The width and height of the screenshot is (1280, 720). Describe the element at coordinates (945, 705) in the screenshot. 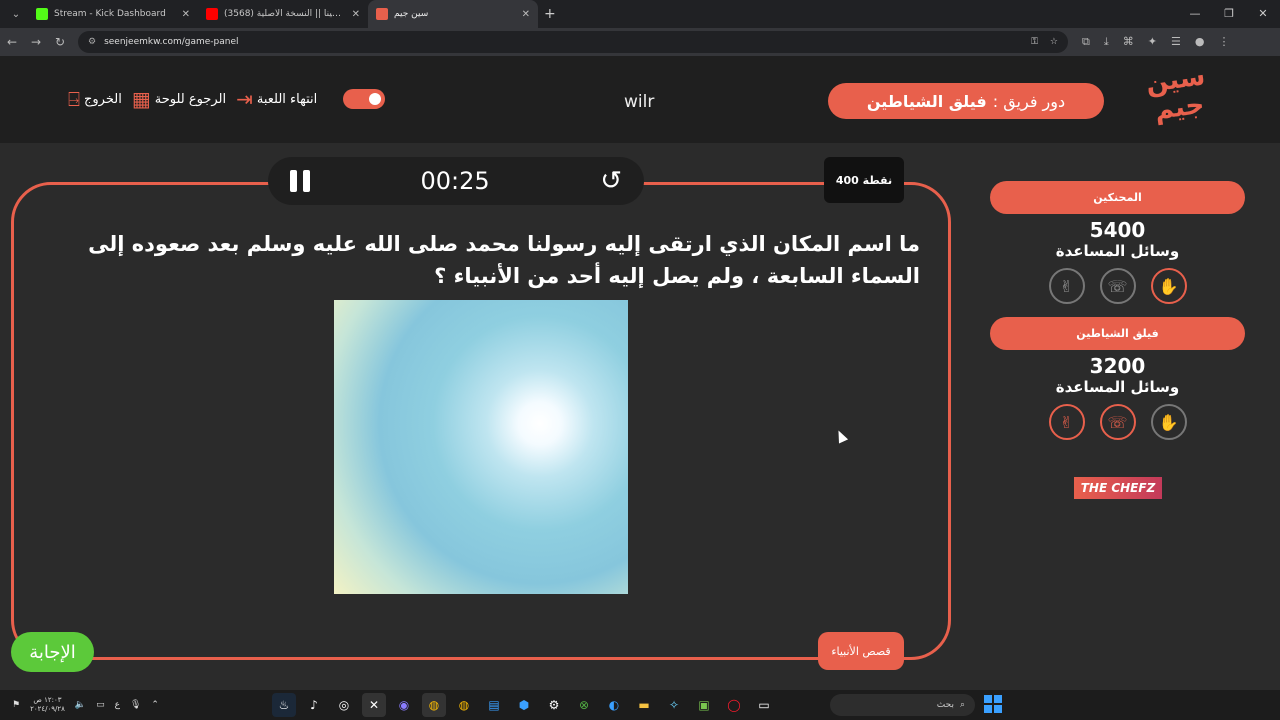

I see `search-label: بحث` at that location.